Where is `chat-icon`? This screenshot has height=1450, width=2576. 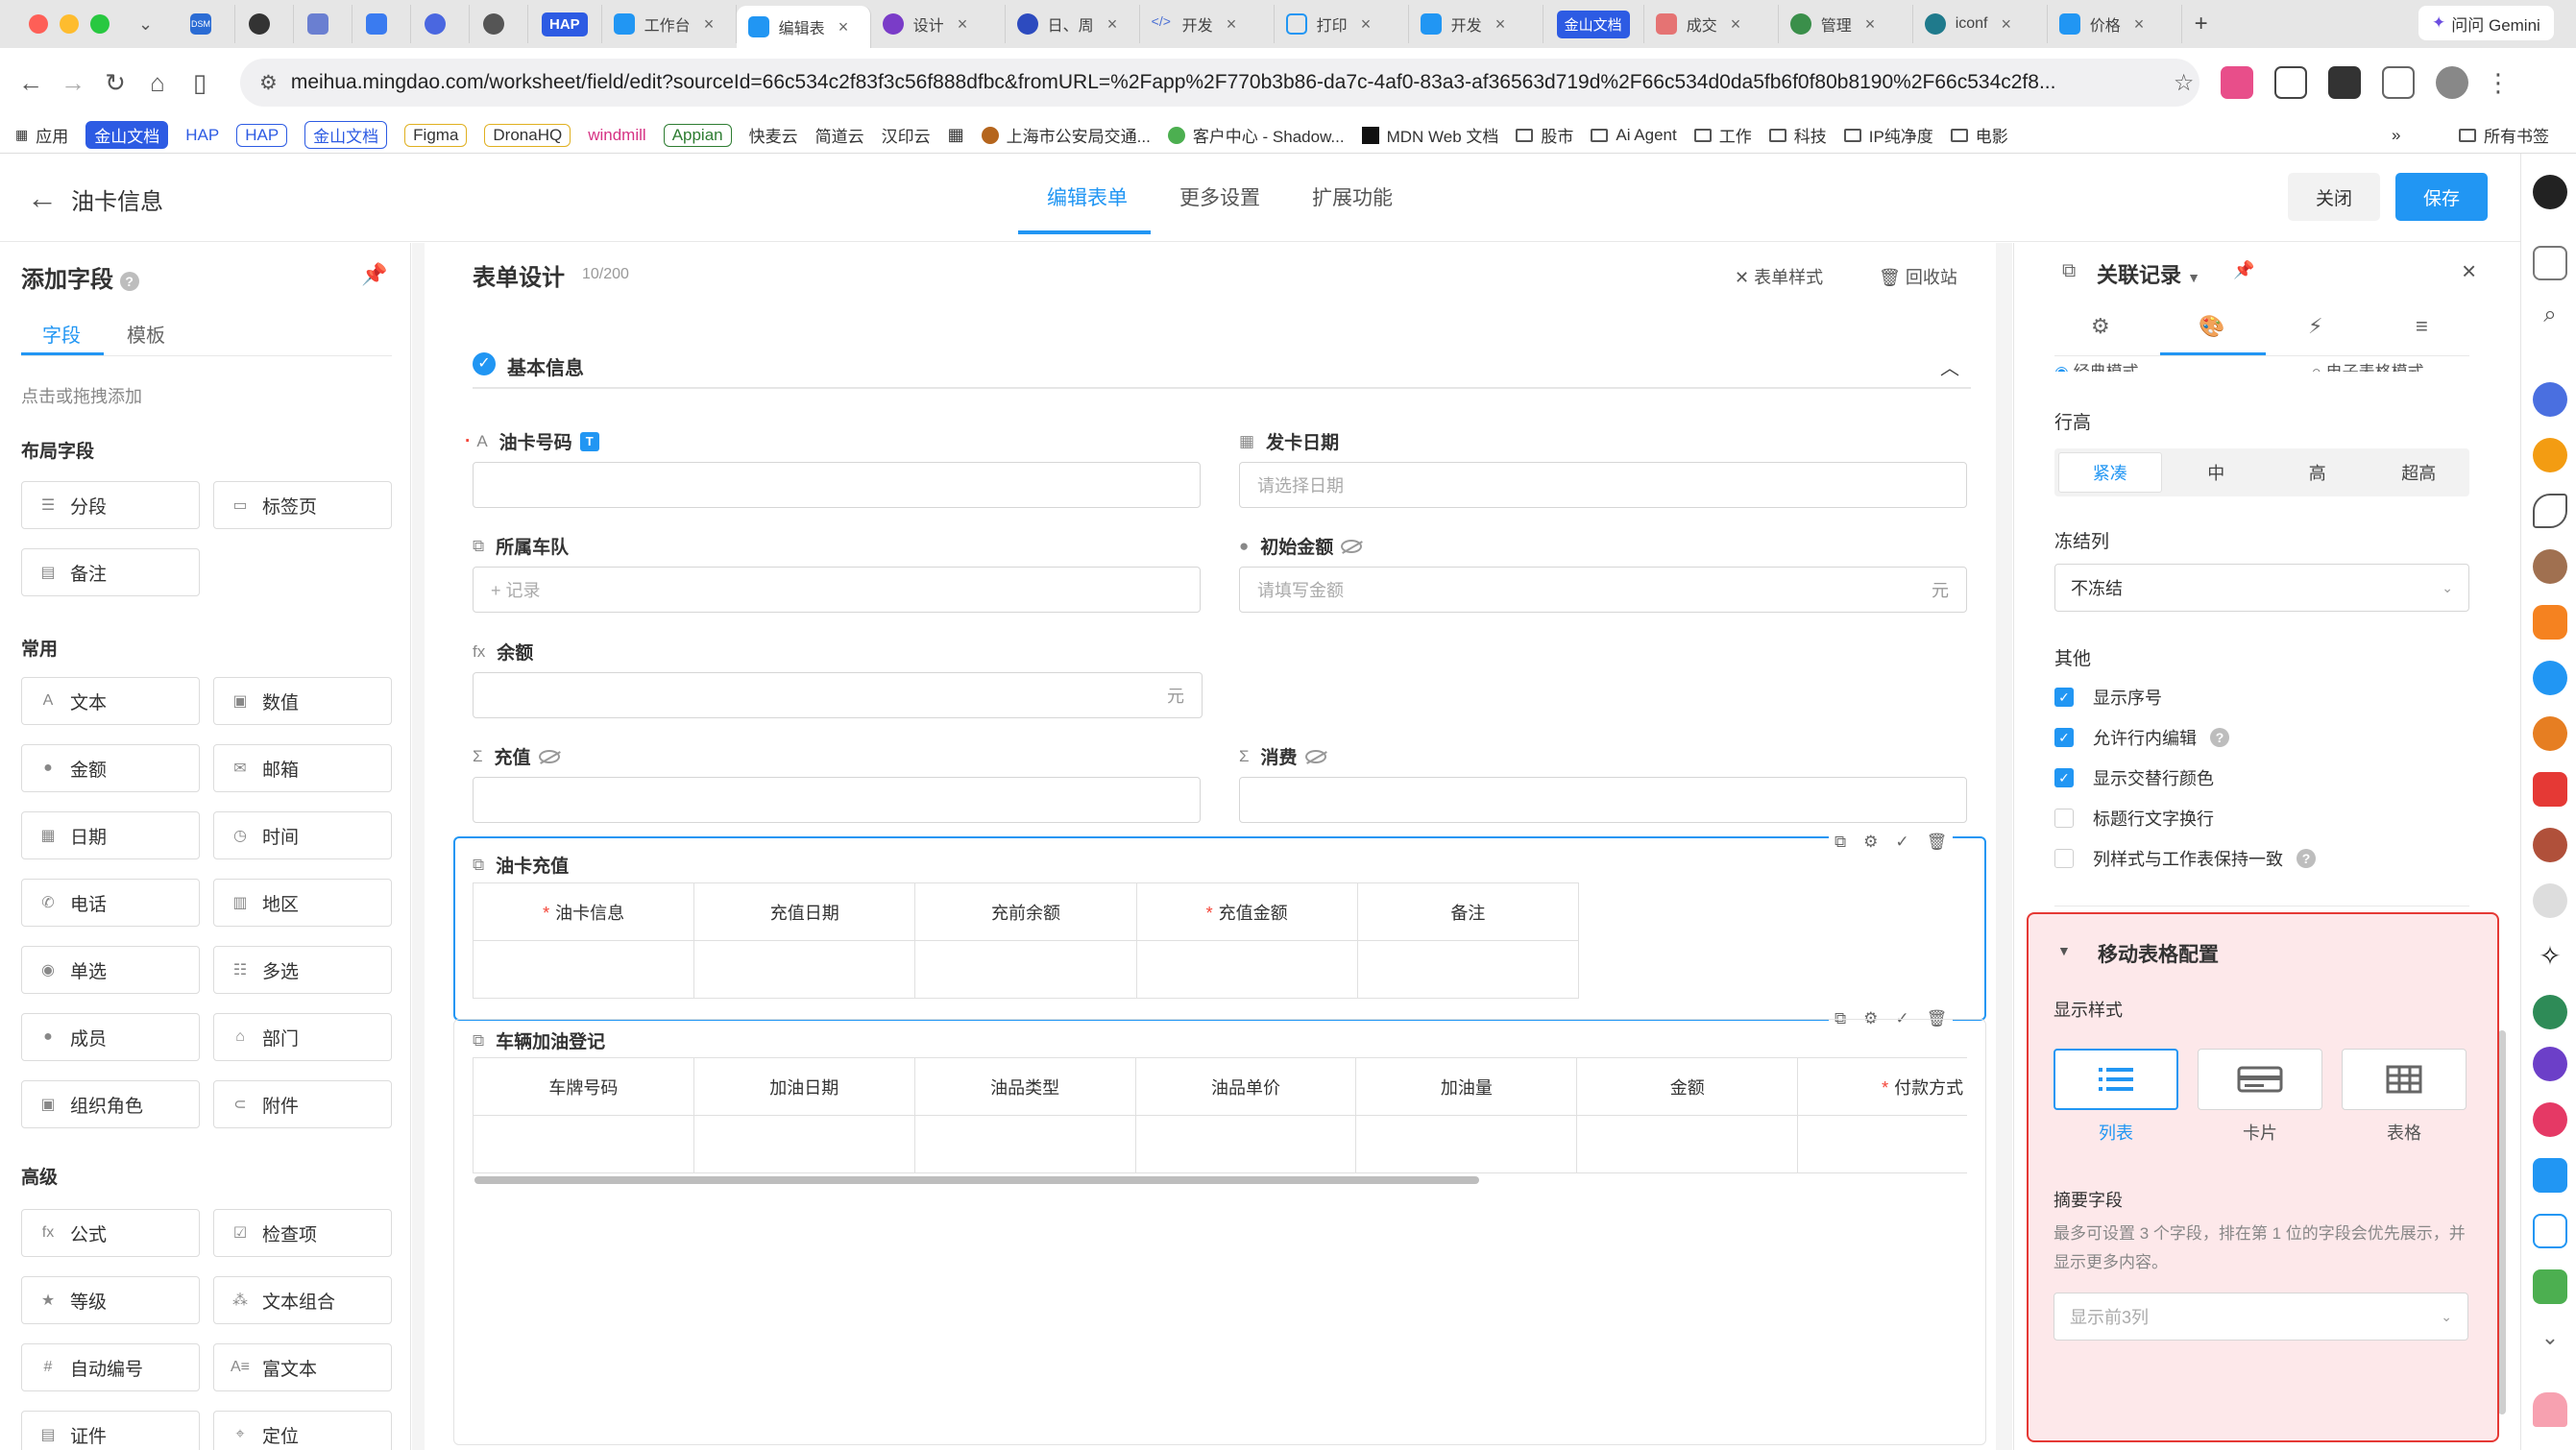
chat-icon is located at coordinates (2550, 263).